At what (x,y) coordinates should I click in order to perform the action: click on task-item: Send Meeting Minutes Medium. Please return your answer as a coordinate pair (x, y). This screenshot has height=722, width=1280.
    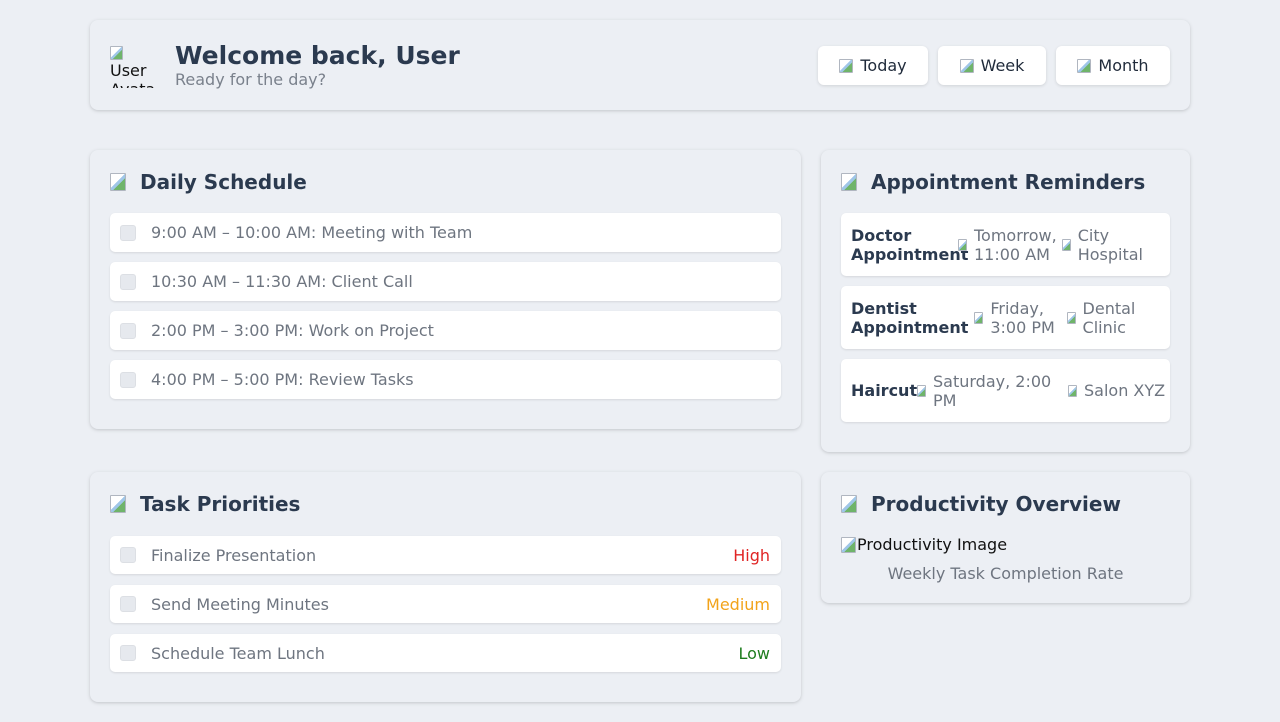
    Looking at the image, I should click on (445, 604).